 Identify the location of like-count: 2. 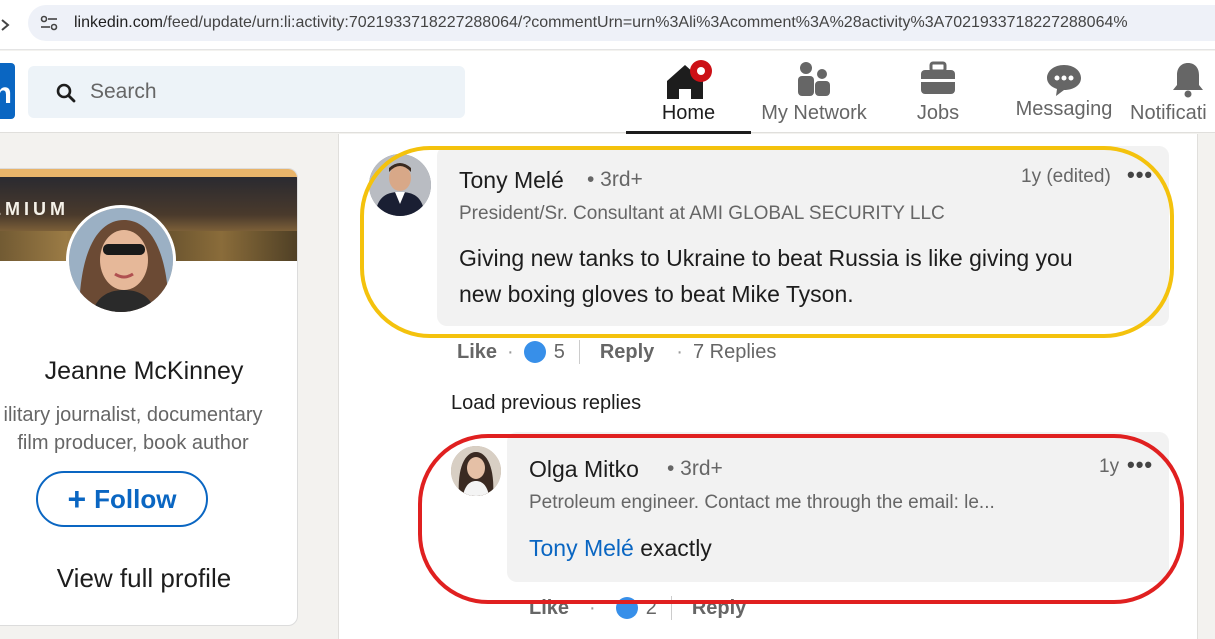
(651, 608).